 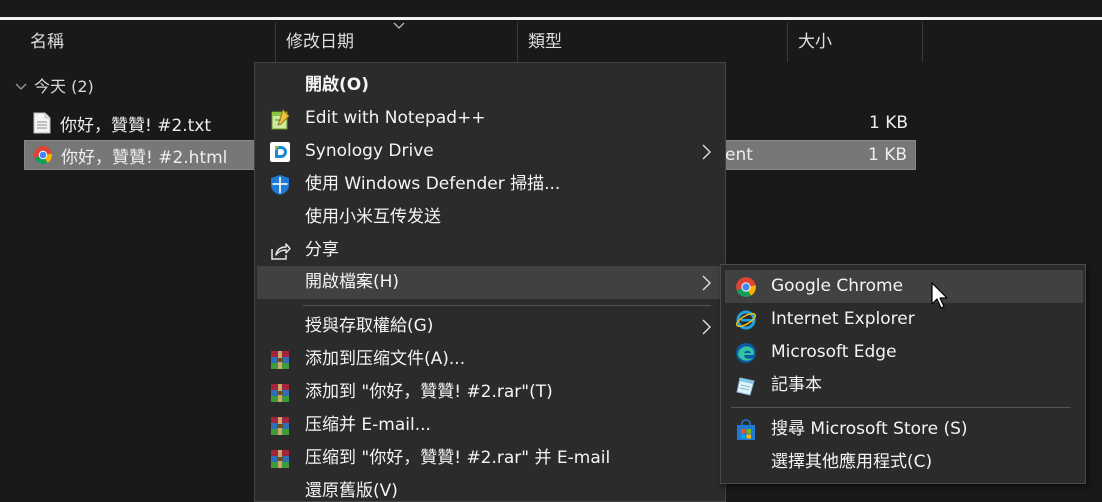 I want to click on menu-item-label: 還原舊版(V), so click(x=351, y=491).